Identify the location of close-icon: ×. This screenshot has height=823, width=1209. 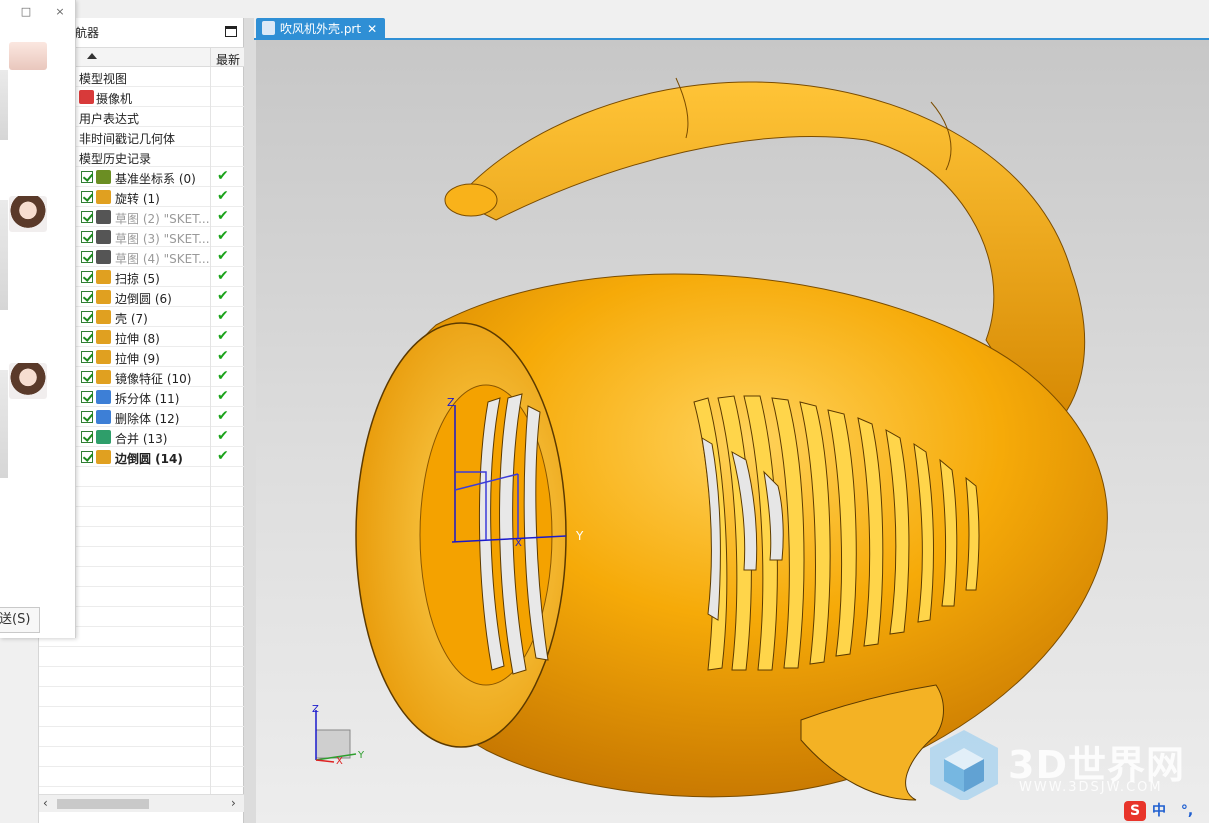
(60, 12).